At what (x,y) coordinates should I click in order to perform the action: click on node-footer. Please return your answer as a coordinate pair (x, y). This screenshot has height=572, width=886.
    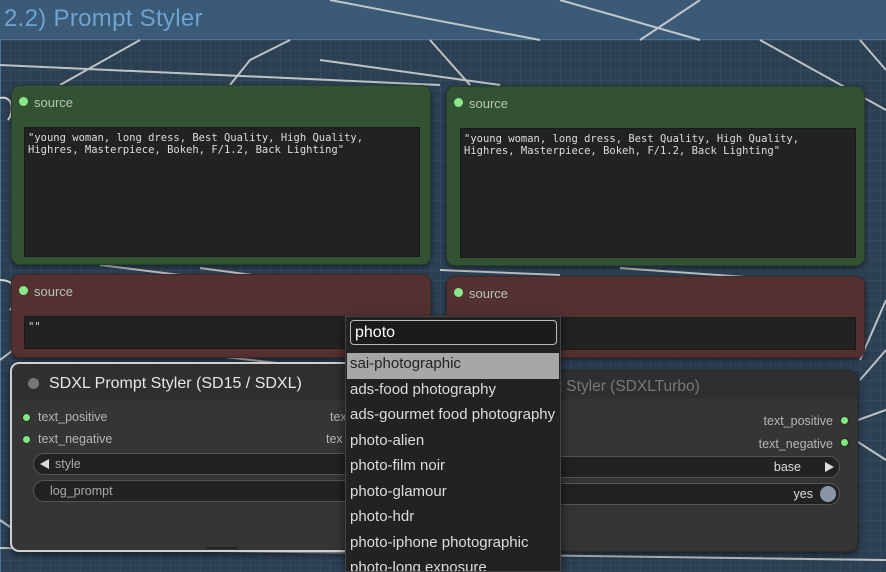
    Looking at the image, I should click on (222, 548).